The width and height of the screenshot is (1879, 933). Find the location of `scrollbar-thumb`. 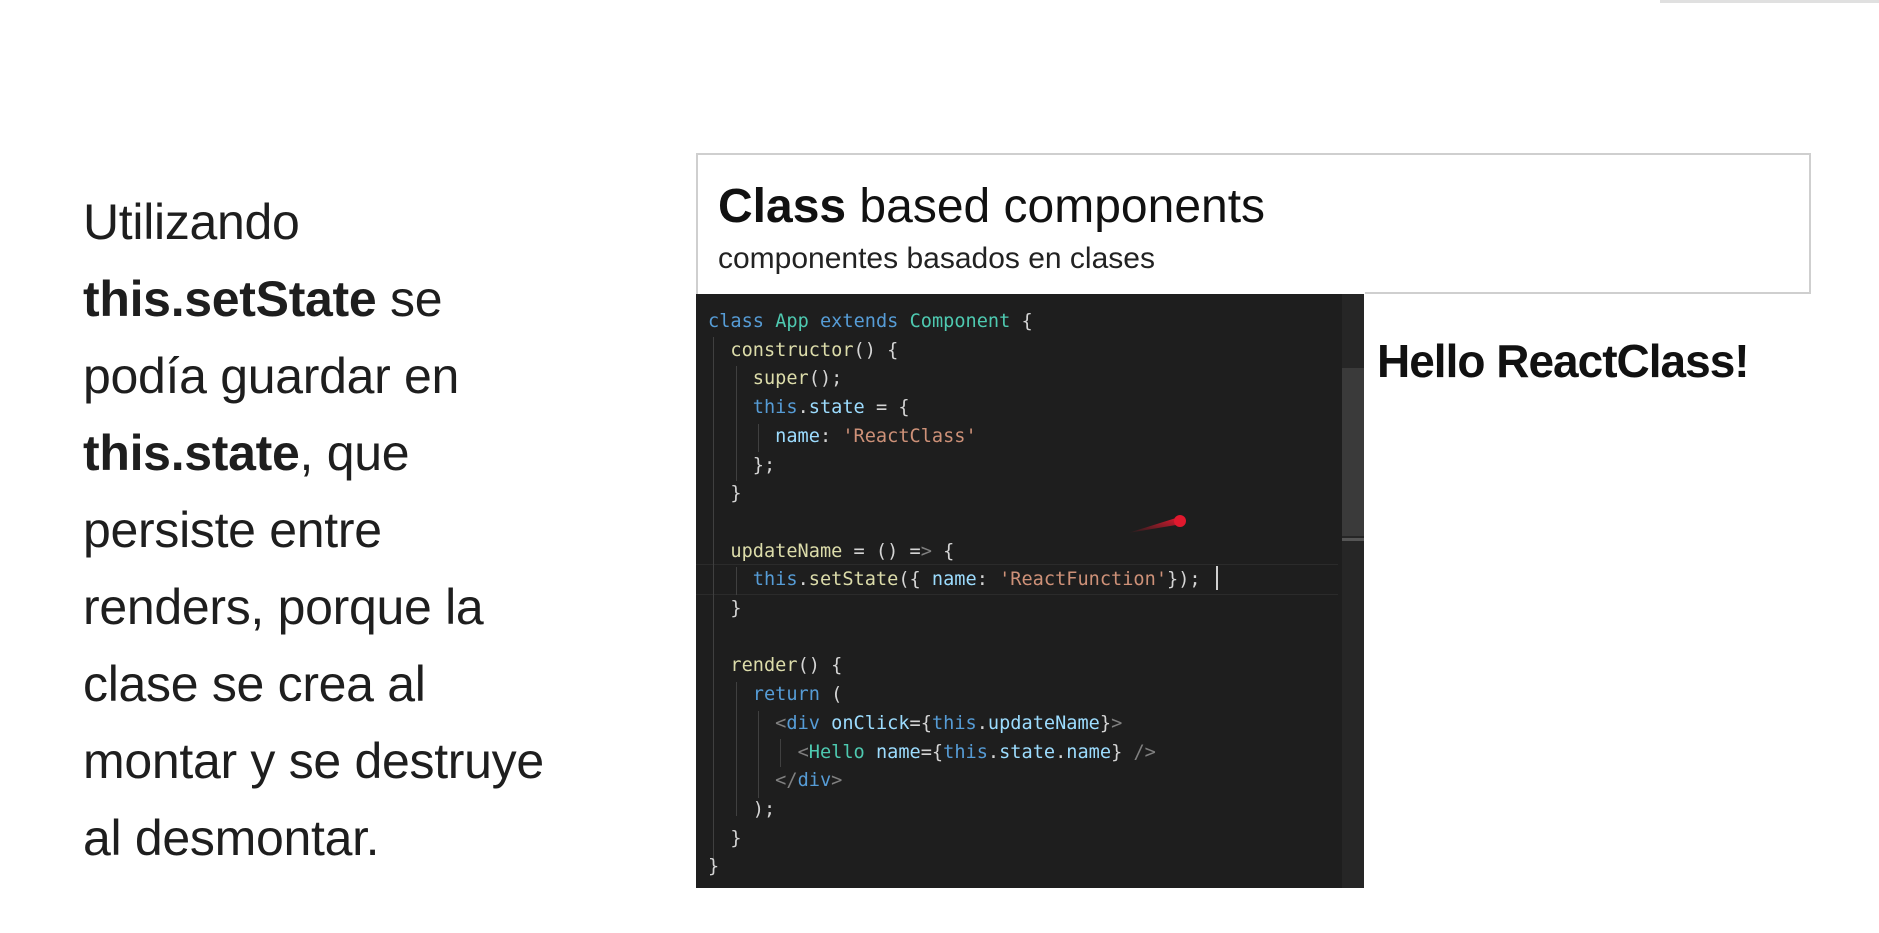

scrollbar-thumb is located at coordinates (1353, 452).